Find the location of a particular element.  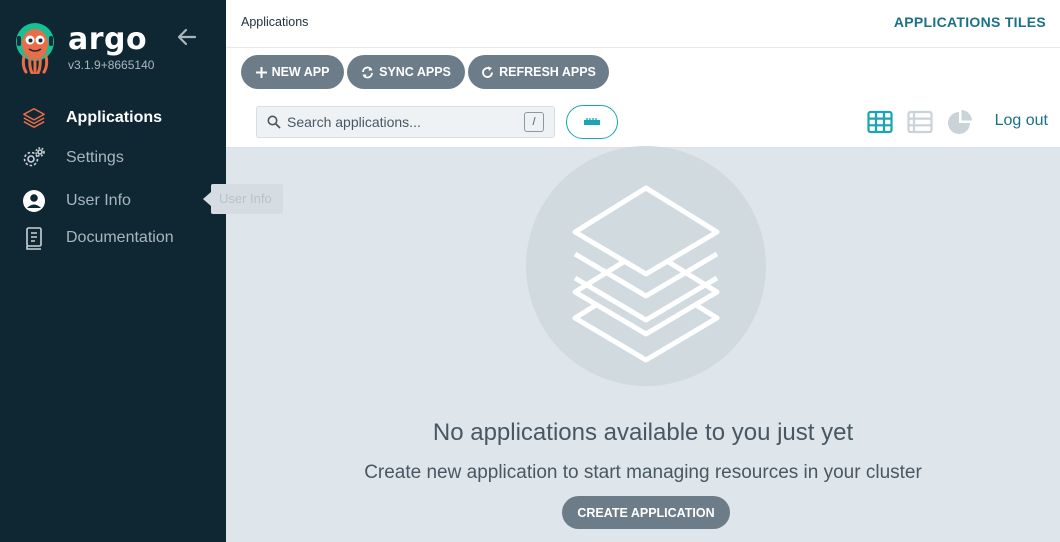

refresh-apps-button: REFRESH APPS is located at coordinates (538, 72).